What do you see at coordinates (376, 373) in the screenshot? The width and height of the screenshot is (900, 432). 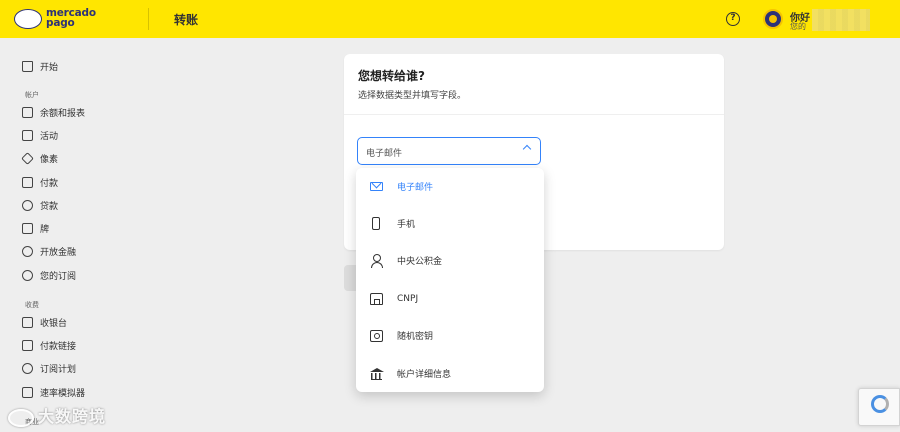 I see `bank-icon` at bounding box center [376, 373].